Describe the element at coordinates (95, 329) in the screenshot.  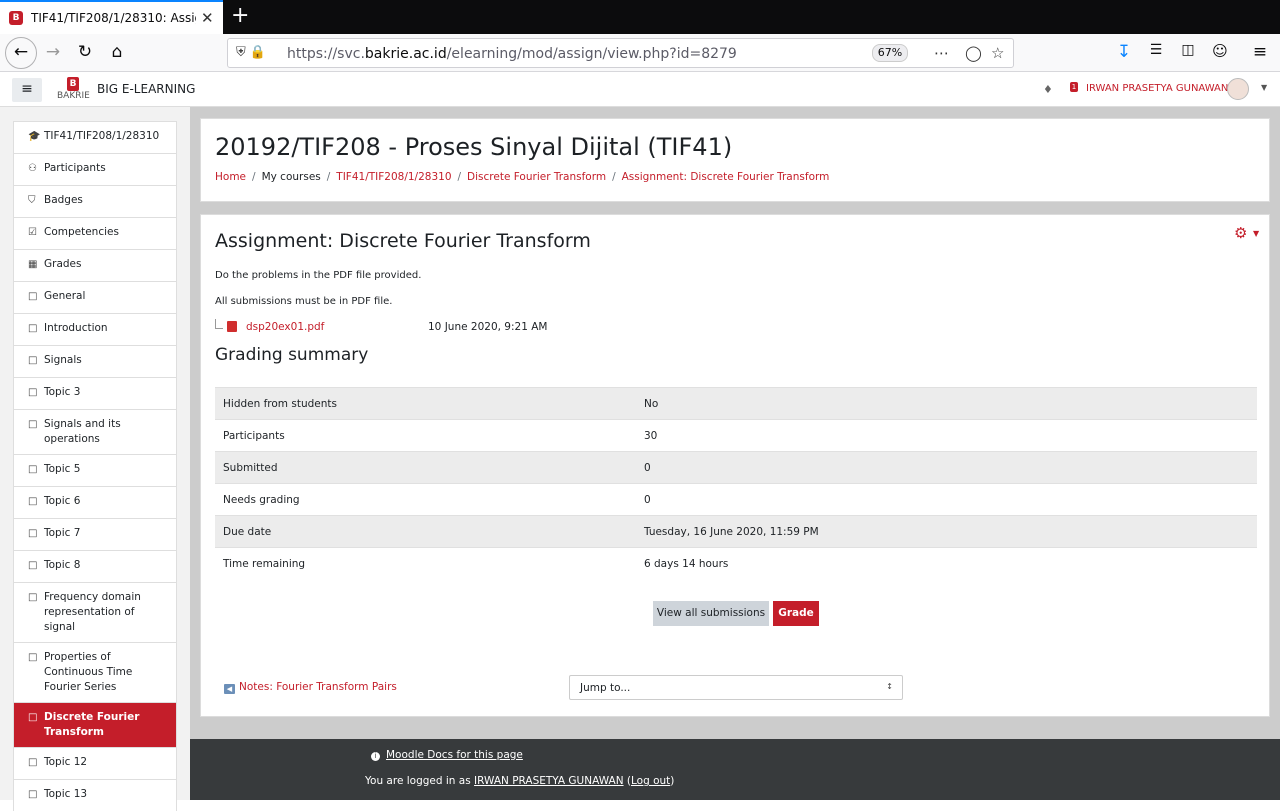
I see `sidebar-item: □ Introduction` at that location.